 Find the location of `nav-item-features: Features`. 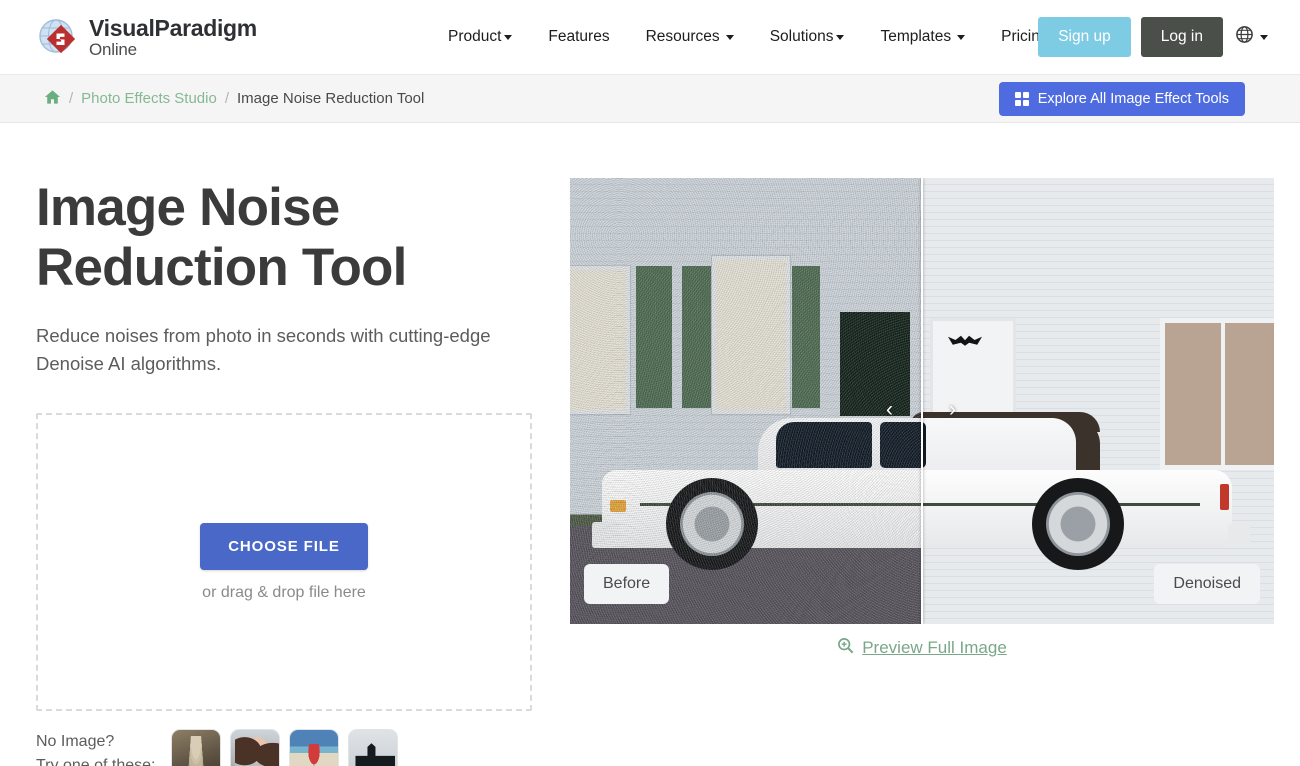

nav-item-features: Features is located at coordinates (578, 37).